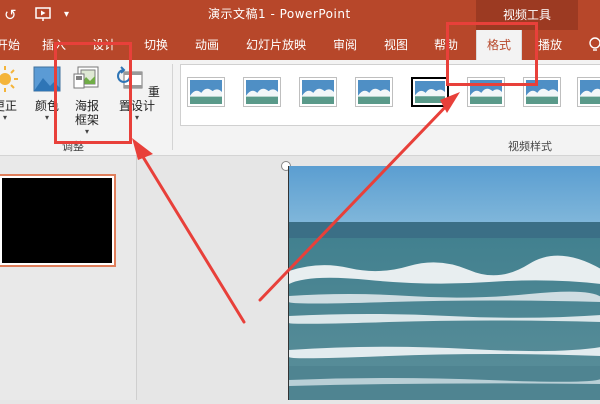 The image size is (600, 404). What do you see at coordinates (43, 16) in the screenshot?
I see `slideshow-from-start-icon` at bounding box center [43, 16].